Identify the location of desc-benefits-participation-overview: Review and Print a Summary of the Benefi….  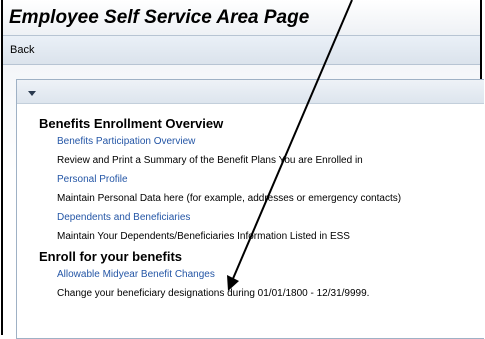
(210, 160).